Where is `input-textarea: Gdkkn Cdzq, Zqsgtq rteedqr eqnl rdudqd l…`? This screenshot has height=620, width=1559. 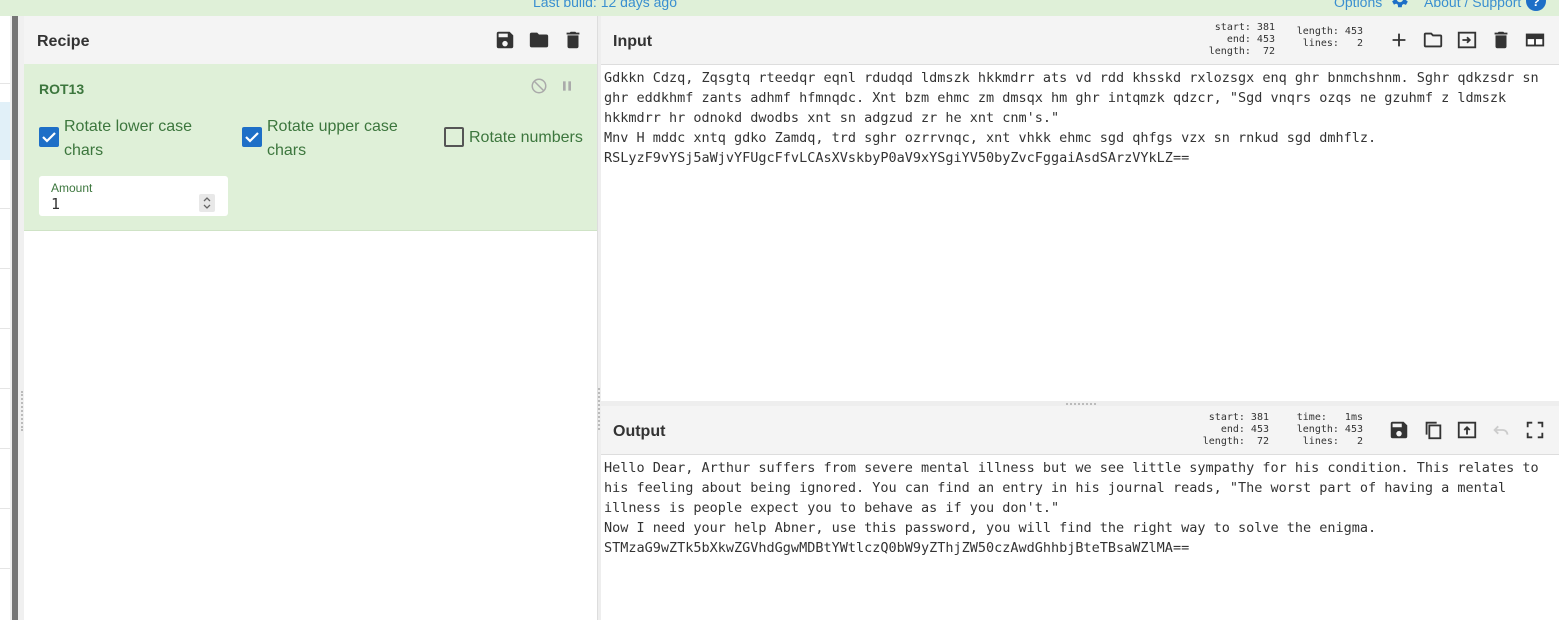 input-textarea: Gdkkn Cdzq, Zqsgtq rteedqr eqnl rdudqd l… is located at coordinates (1079, 118).